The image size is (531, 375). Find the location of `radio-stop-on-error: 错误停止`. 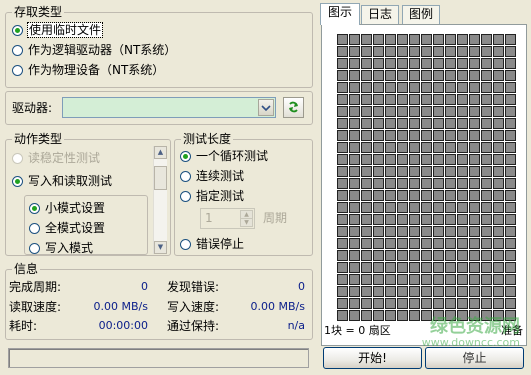

radio-stop-on-error: 错误停止 is located at coordinates (212, 244).